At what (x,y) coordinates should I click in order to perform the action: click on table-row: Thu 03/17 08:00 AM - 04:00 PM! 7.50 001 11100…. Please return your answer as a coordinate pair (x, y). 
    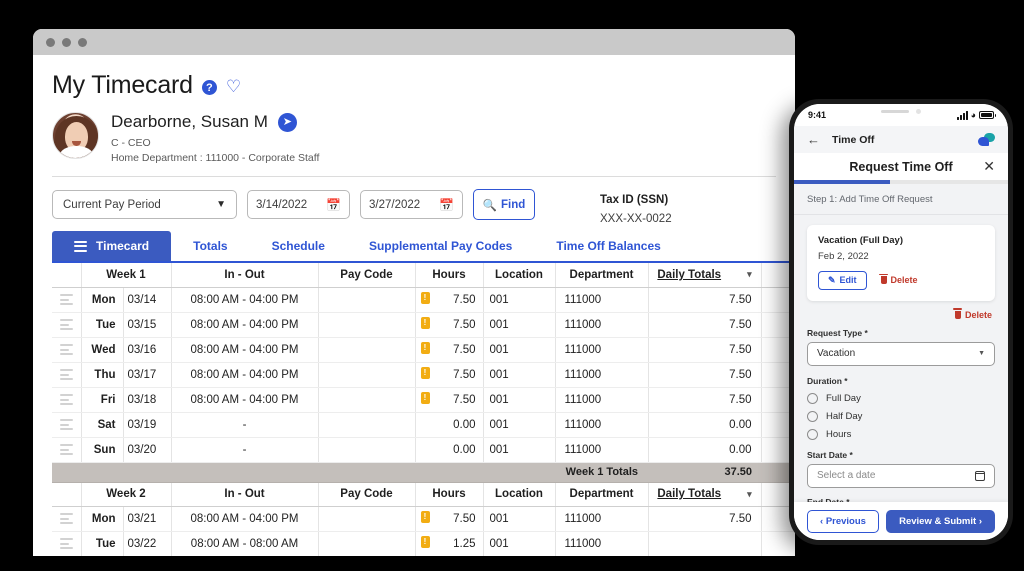
    Looking at the image, I should click on (423, 375).